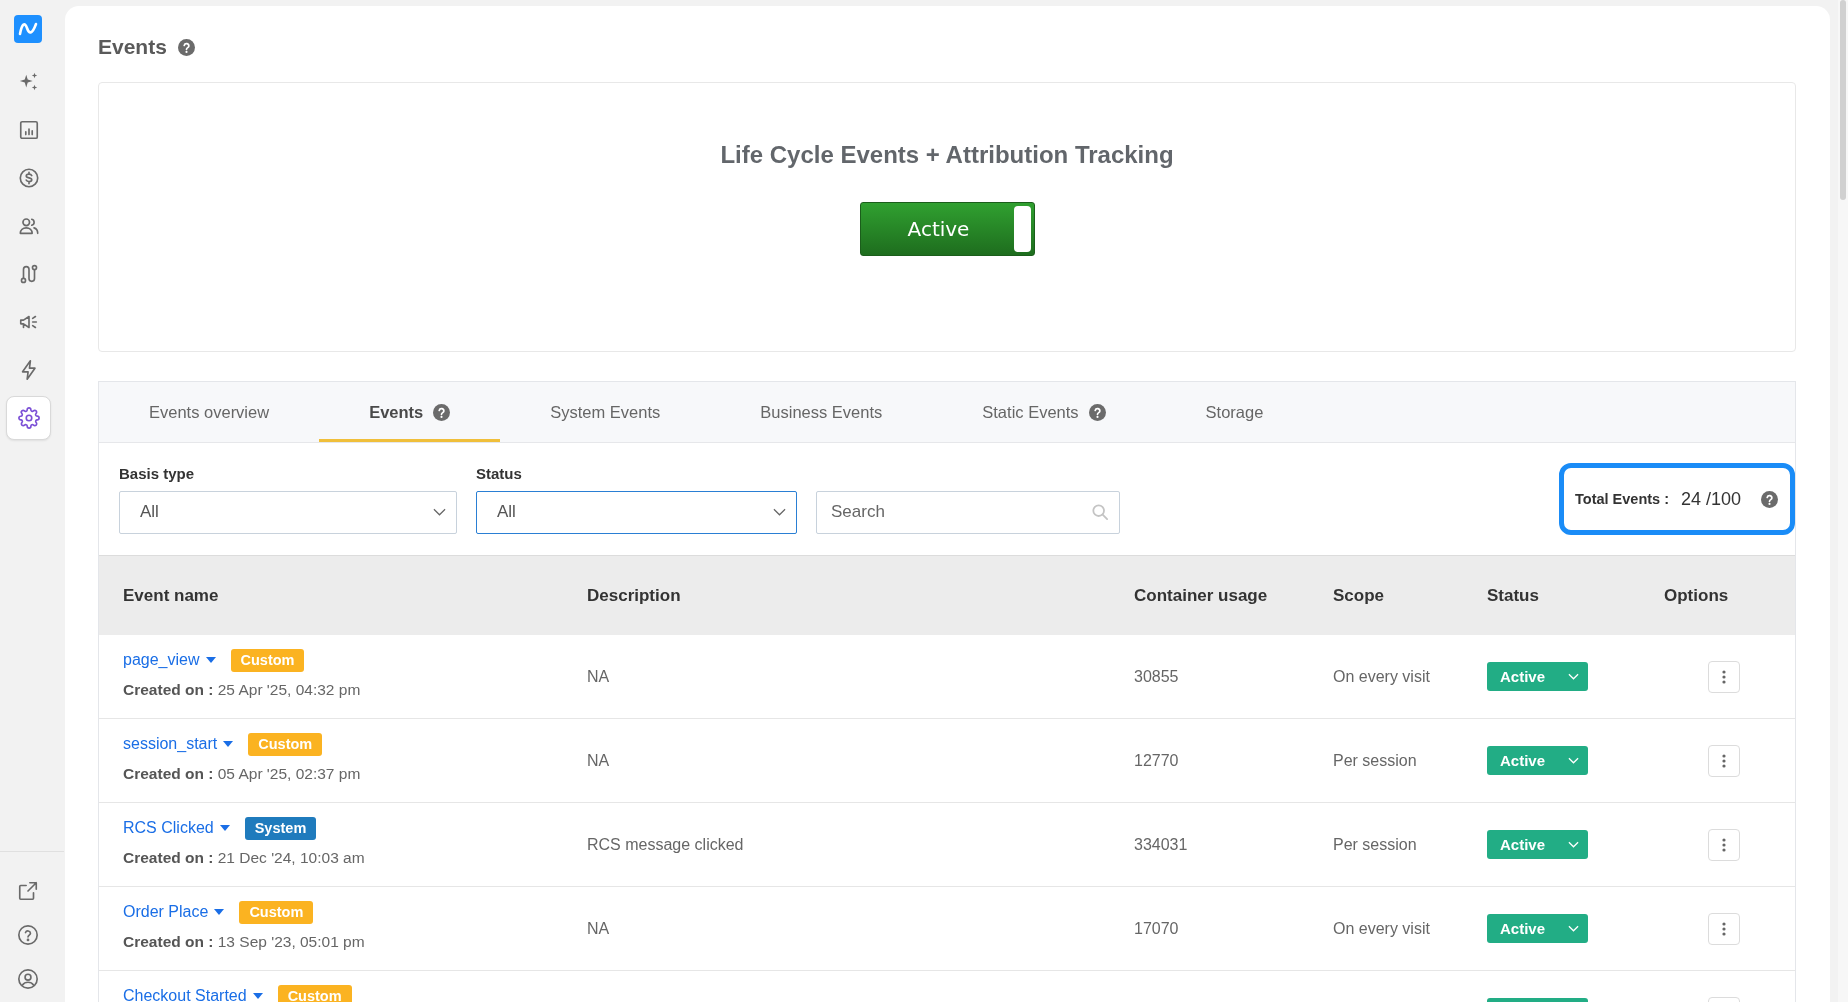 The image size is (1848, 1002). Describe the element at coordinates (1201, 595) in the screenshot. I see `column-header: Container usage` at that location.